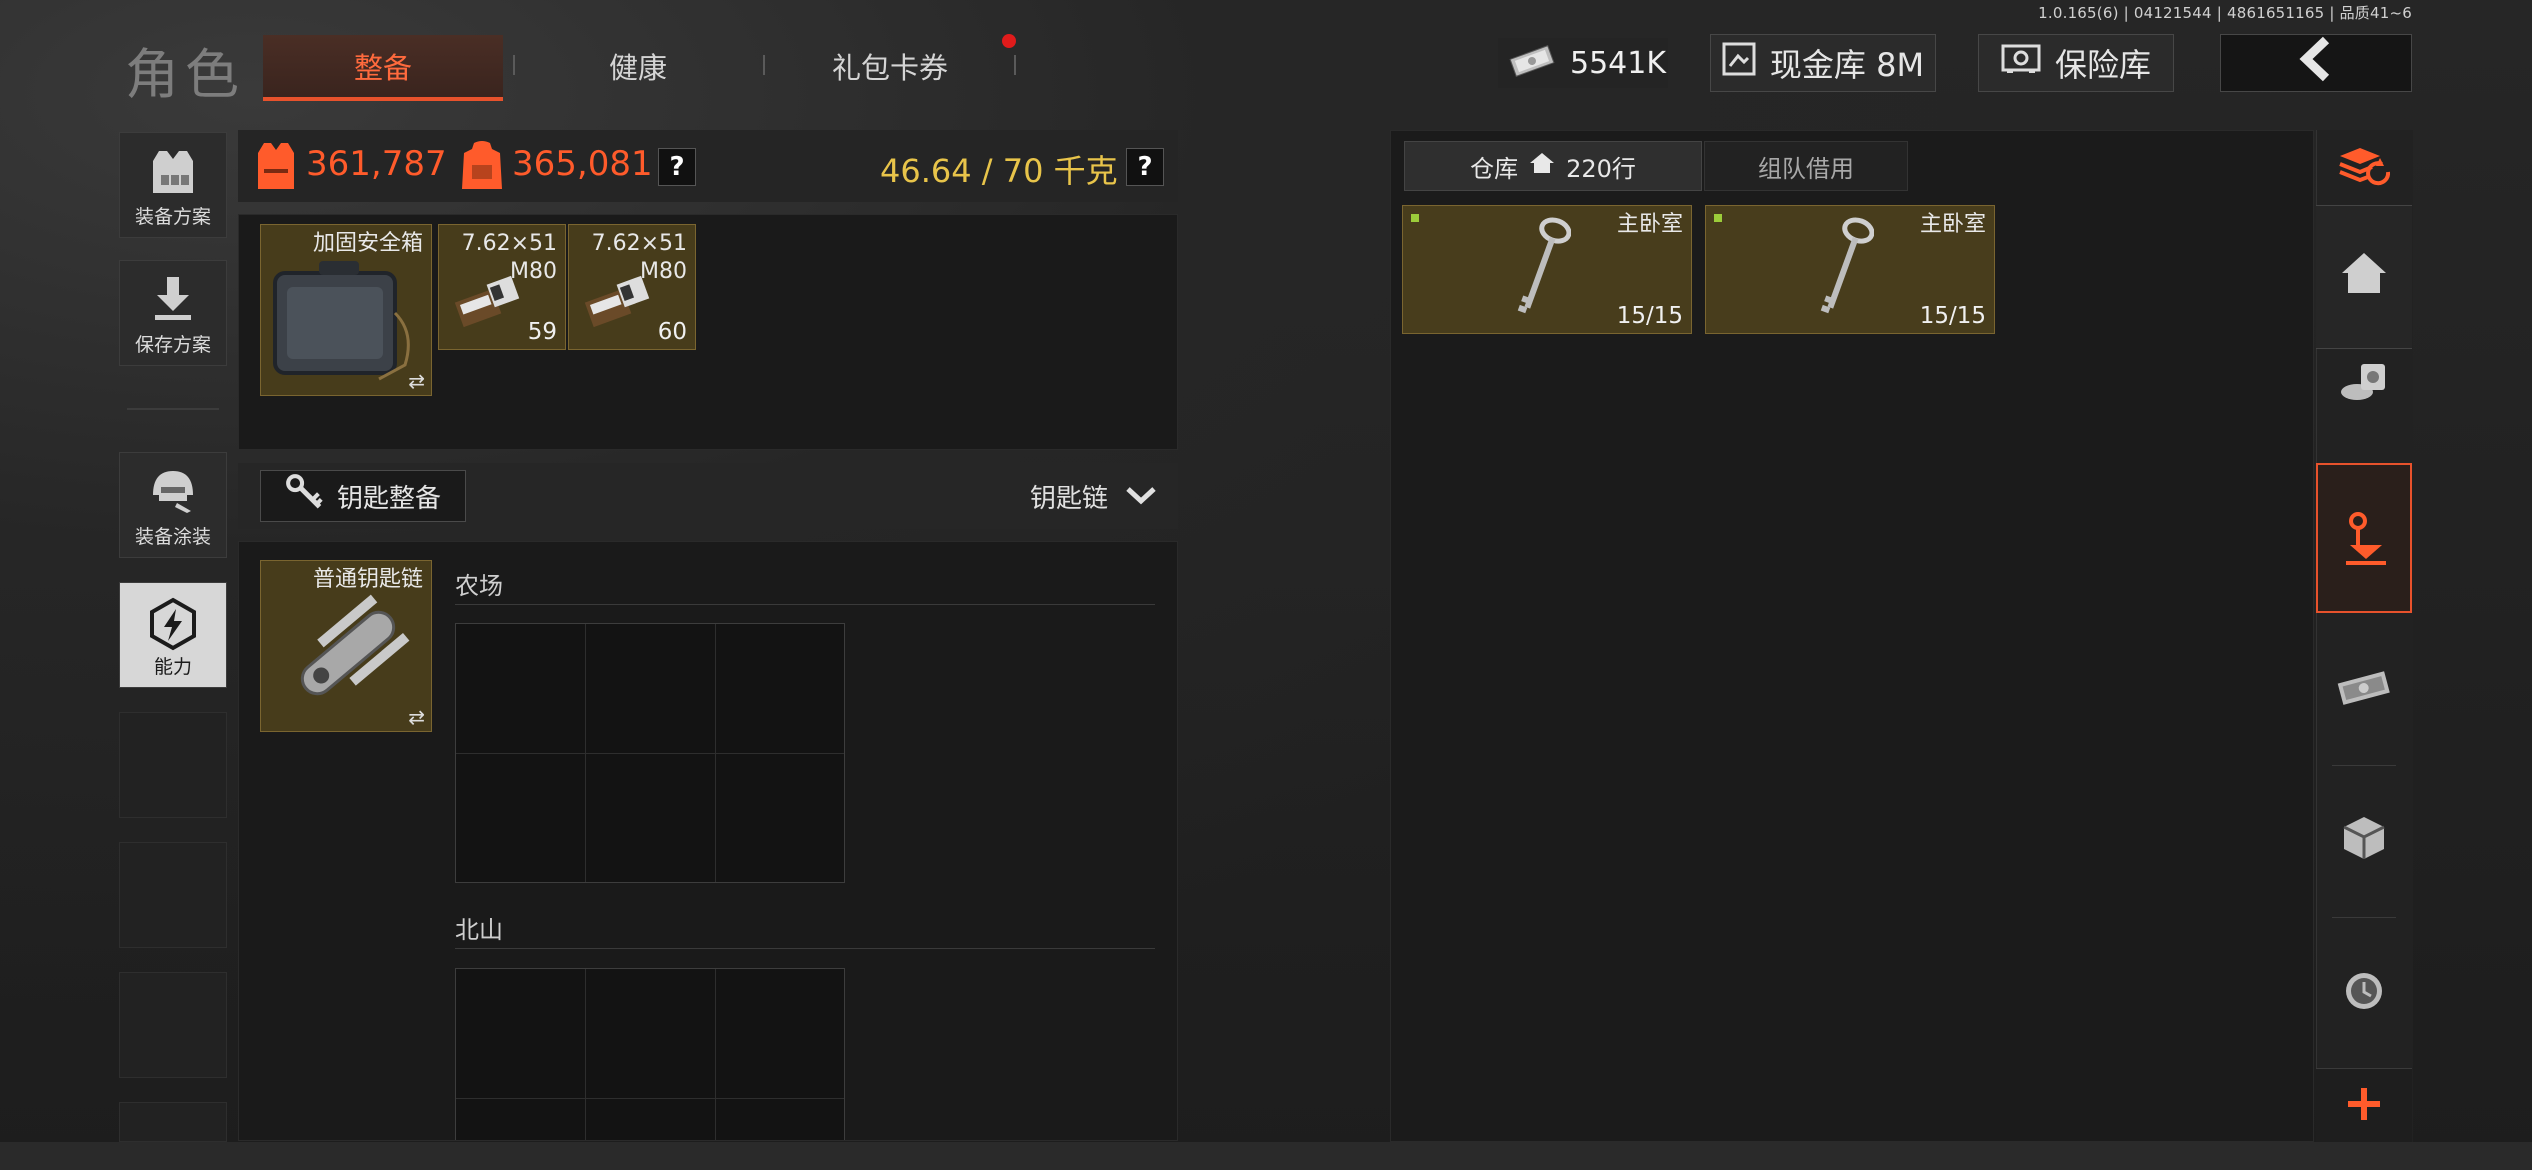  Describe the element at coordinates (1141, 497) in the screenshot. I see `chevron-down-icon` at that location.